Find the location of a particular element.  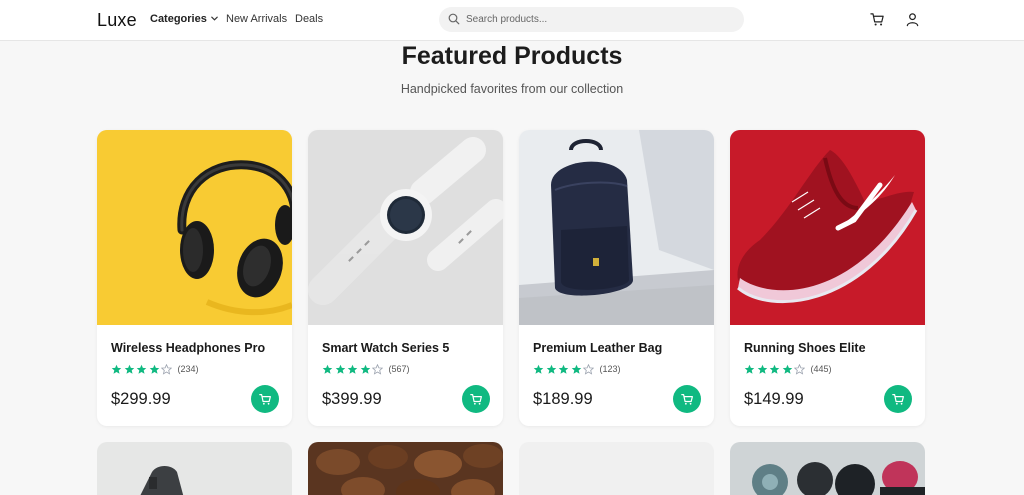

review-count: (234) is located at coordinates (188, 369).